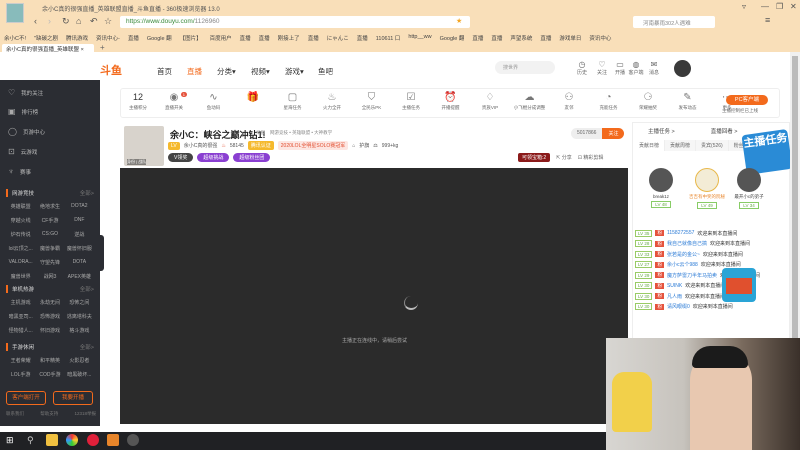 The height and width of the screenshot is (450, 800). Describe the element at coordinates (214, 101) in the screenshot. I see `toolbar-item: ∿ 鱼动码` at that location.